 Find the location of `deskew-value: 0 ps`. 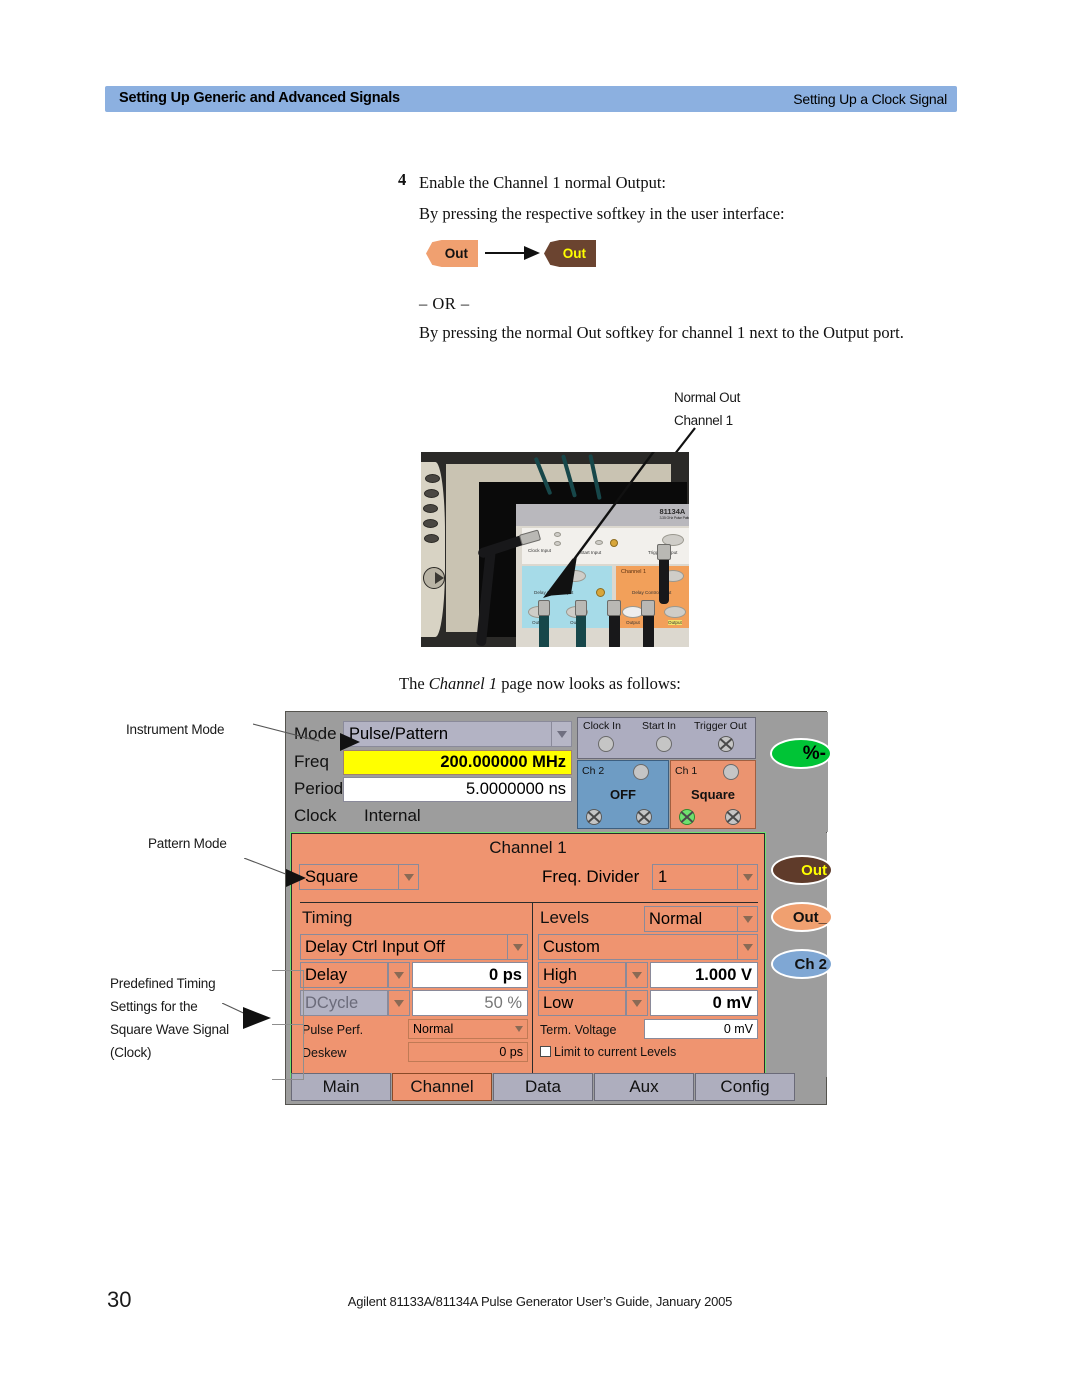

deskew-value: 0 ps is located at coordinates (511, 1052).